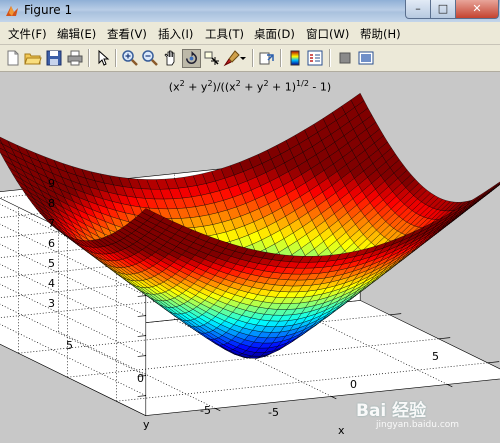  Describe the element at coordinates (492, 188) in the screenshot. I see `surface-face` at that location.